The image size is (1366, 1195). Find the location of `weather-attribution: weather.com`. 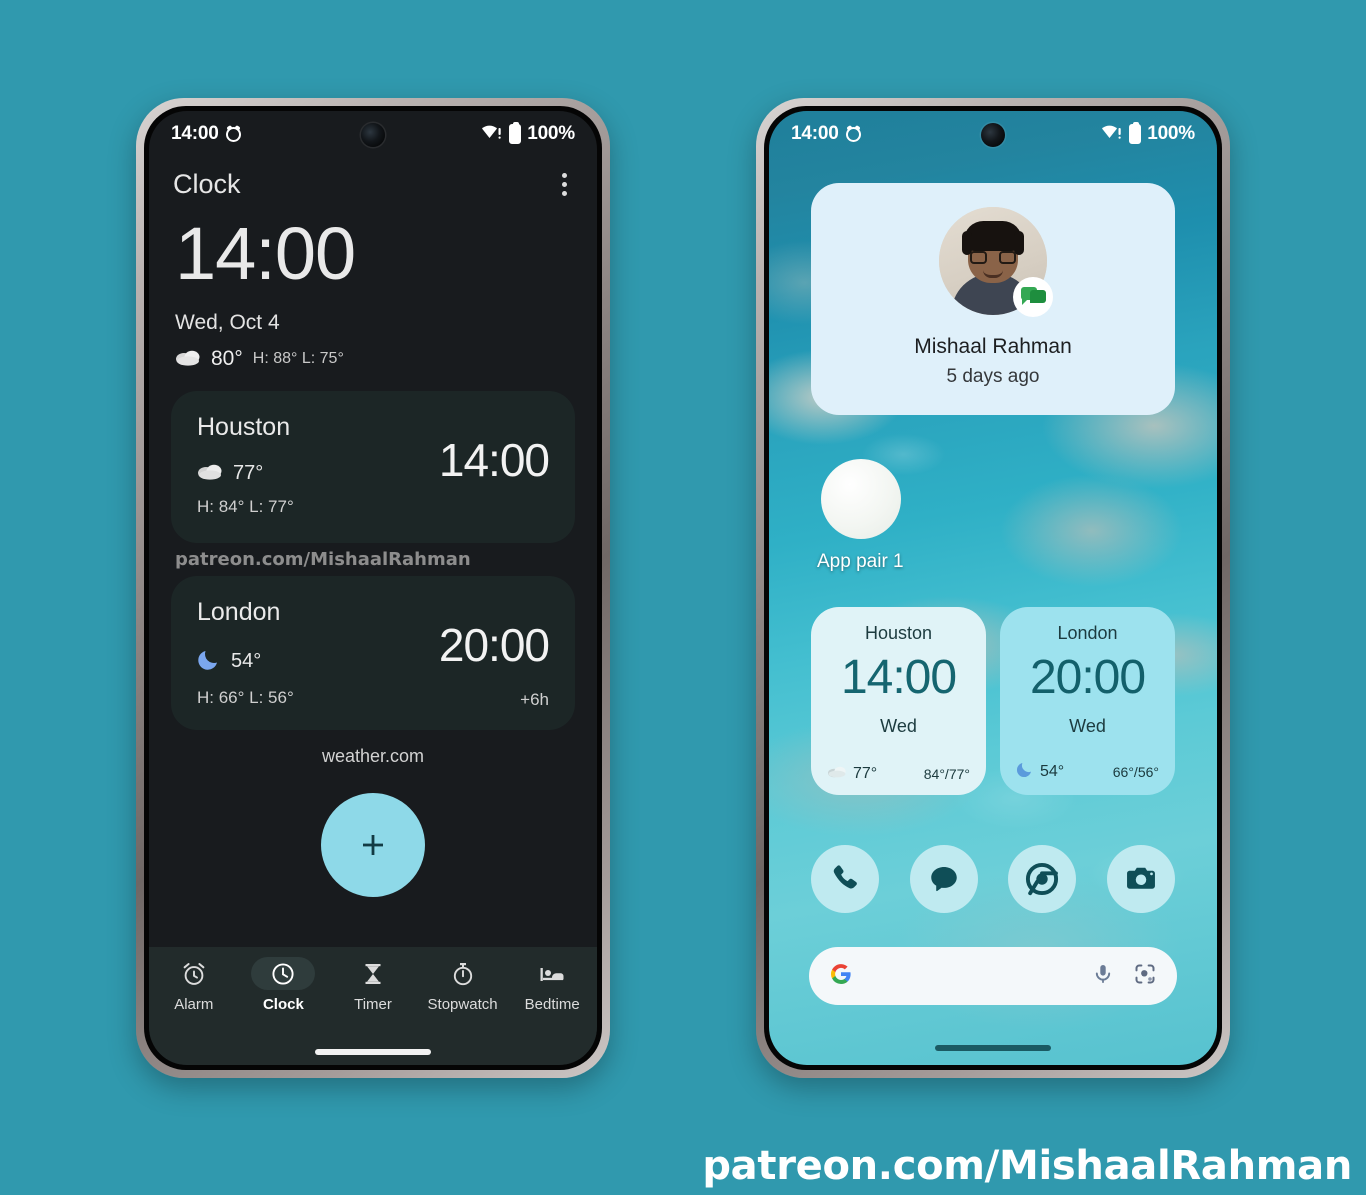

weather-attribution: weather.com is located at coordinates (373, 756).